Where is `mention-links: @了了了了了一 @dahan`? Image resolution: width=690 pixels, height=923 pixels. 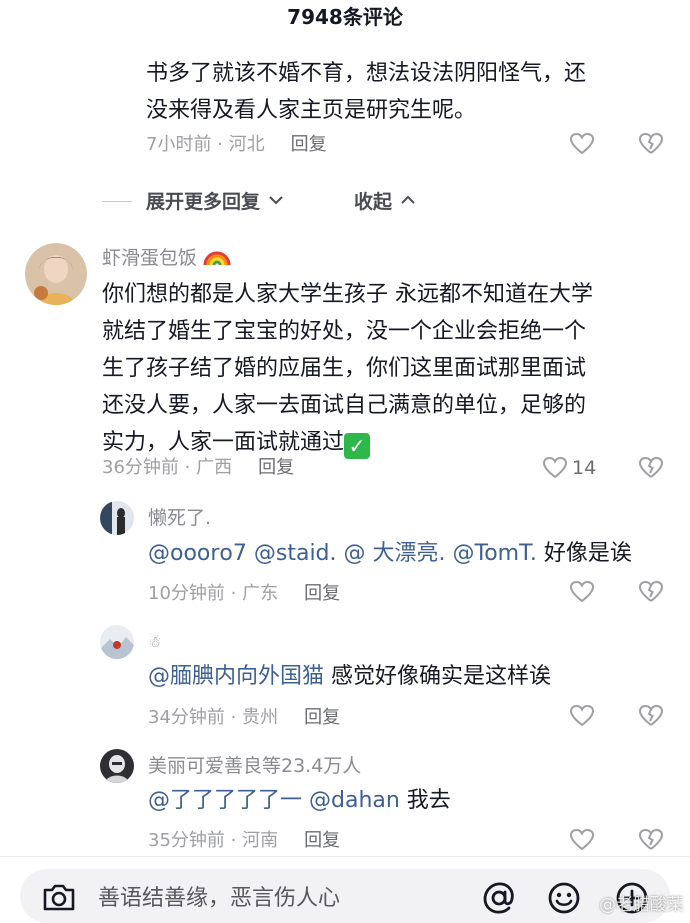 mention-links: @了了了了了一 @dahan is located at coordinates (274, 800).